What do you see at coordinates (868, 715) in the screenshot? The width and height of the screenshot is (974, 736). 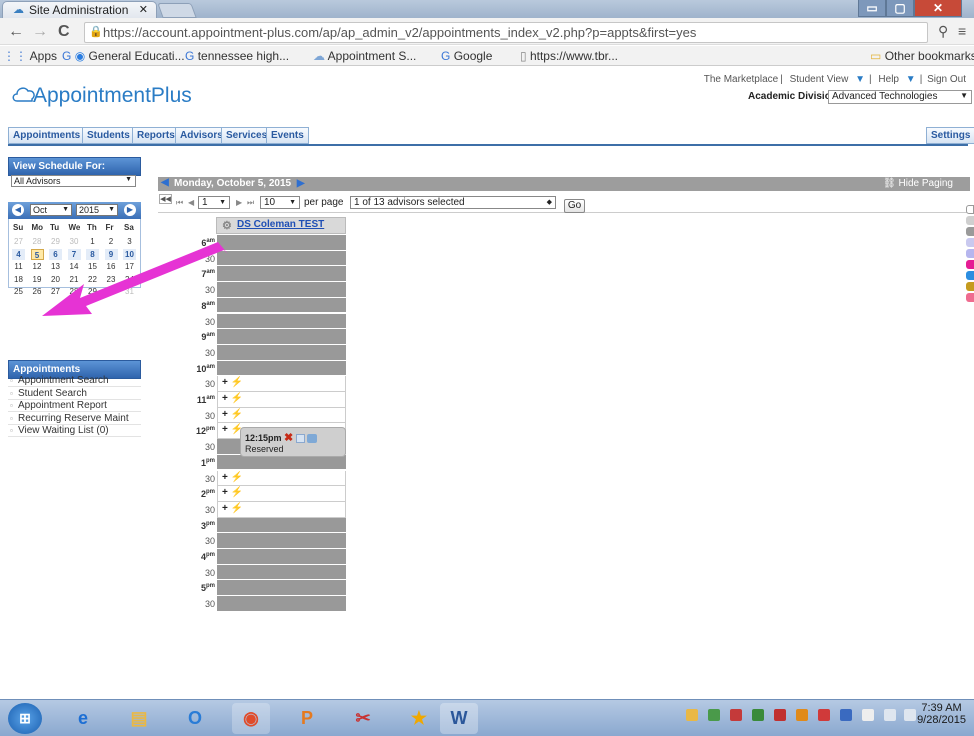 I see `flag-icon` at bounding box center [868, 715].